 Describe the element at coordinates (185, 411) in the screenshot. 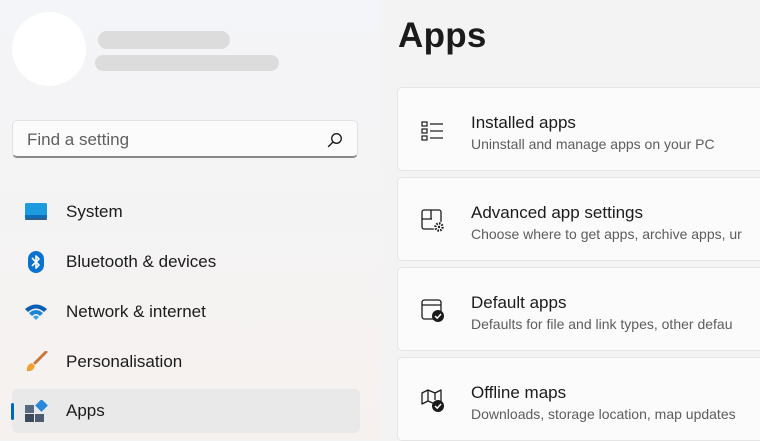

I see `sidebar-item-apps: Apps` at that location.